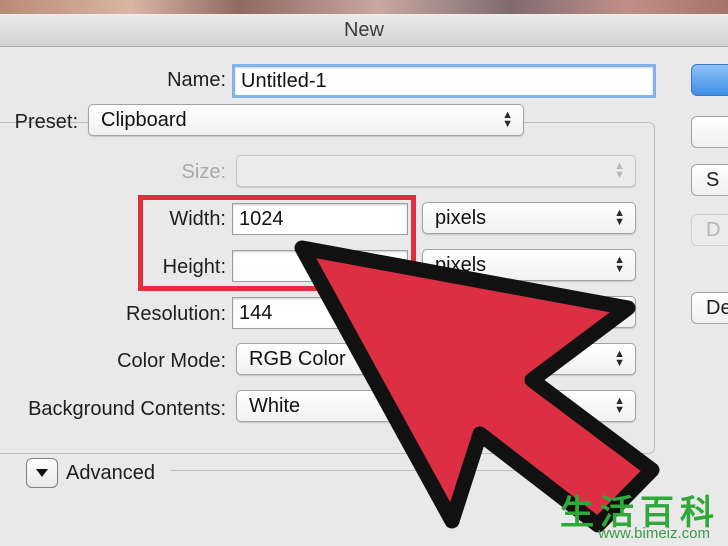 This screenshot has height=546, width=728. Describe the element at coordinates (654, 533) in the screenshot. I see `watermark-url: www.bimeiz.com` at that location.